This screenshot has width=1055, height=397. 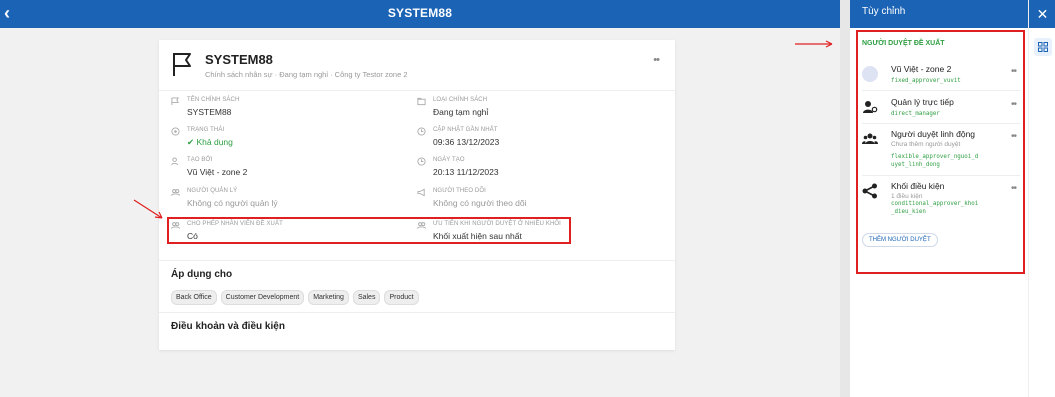 What do you see at coordinates (212, 191) in the screenshot?
I see `field-label: NGƯỜI QUẢN LÝ` at bounding box center [212, 191].